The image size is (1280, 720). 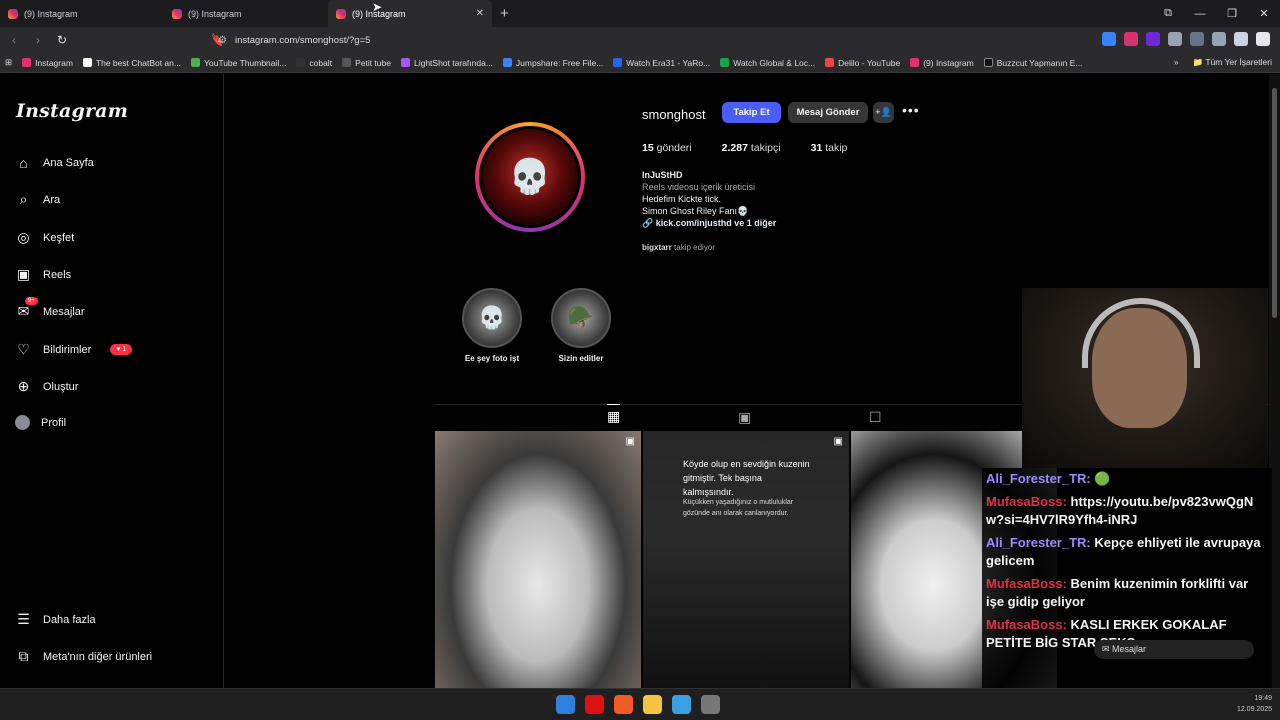 What do you see at coordinates (744, 417) in the screenshot?
I see `tab-reels: ▣` at bounding box center [744, 417].